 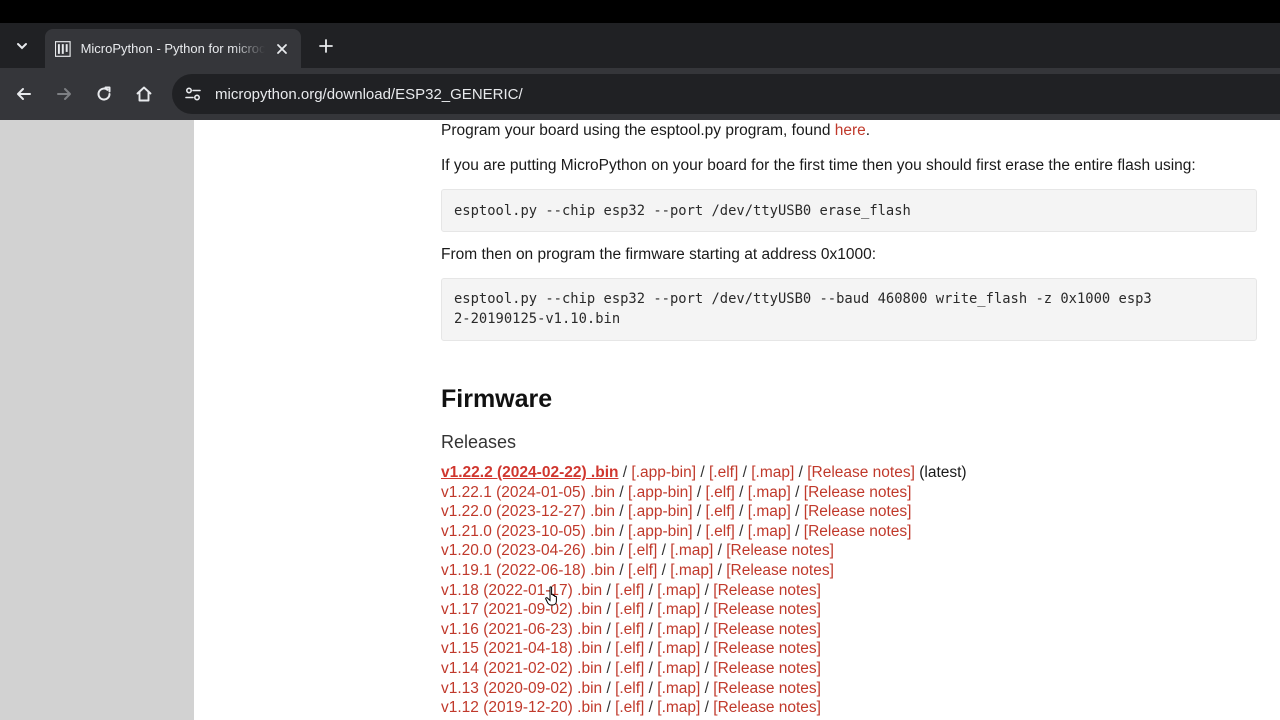 I want to click on release-bin-link: v1.13 (2020-09-02) .bin, so click(x=521, y=688).